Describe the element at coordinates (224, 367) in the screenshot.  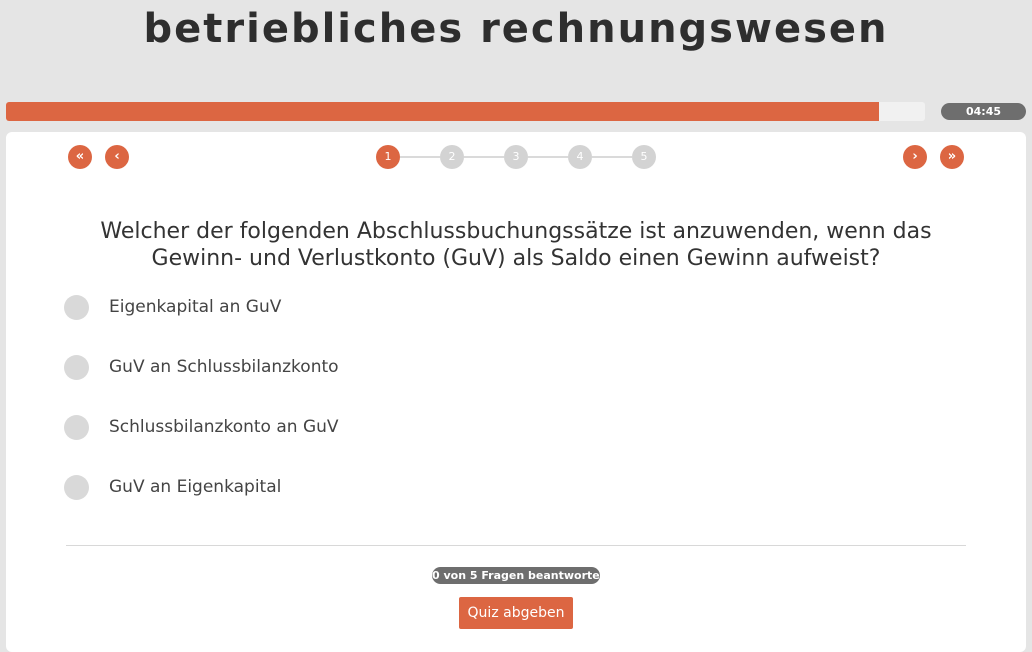
I see `answer-label: GuV an Schlussbilanzkonto` at that location.